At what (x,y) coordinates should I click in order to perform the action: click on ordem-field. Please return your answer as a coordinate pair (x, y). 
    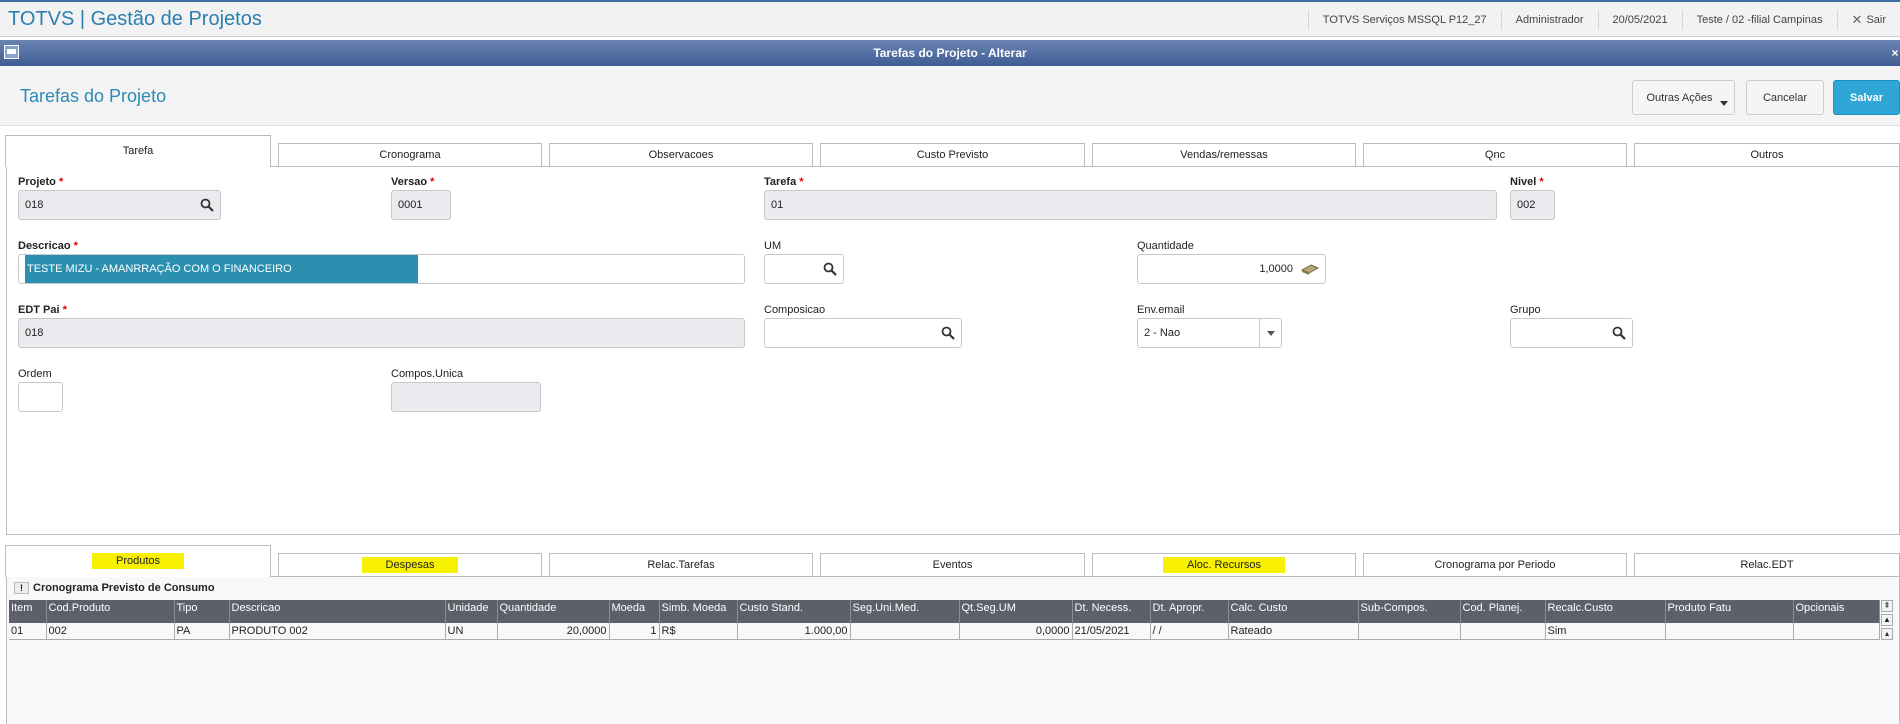
    Looking at the image, I should click on (40, 397).